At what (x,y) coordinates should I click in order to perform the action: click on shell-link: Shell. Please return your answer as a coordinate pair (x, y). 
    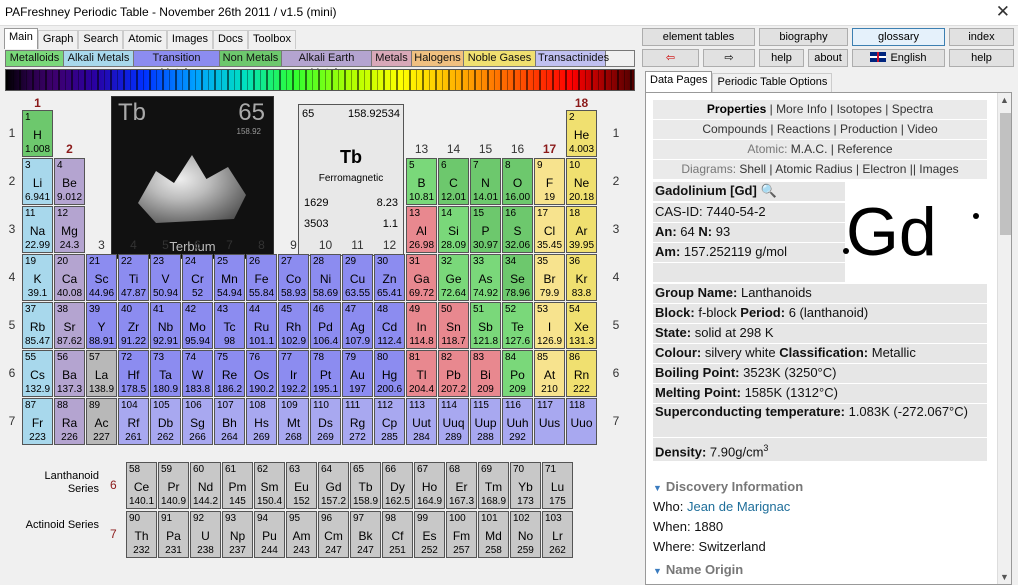
    Looking at the image, I should click on (752, 169).